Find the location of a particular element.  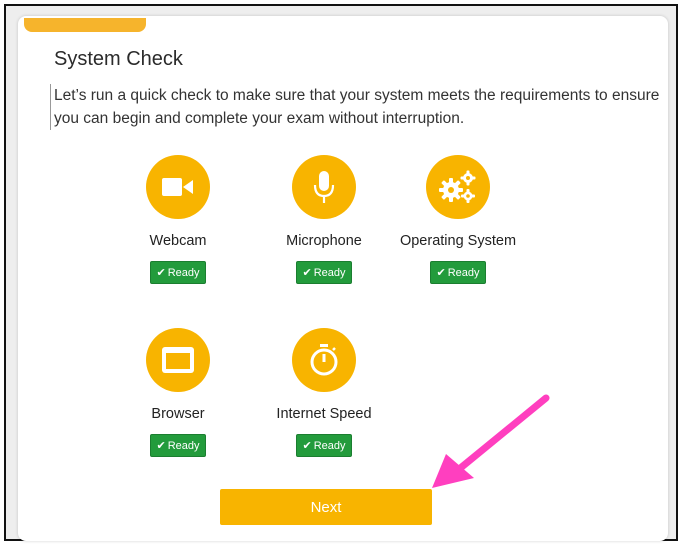

microphone-icon is located at coordinates (324, 187).